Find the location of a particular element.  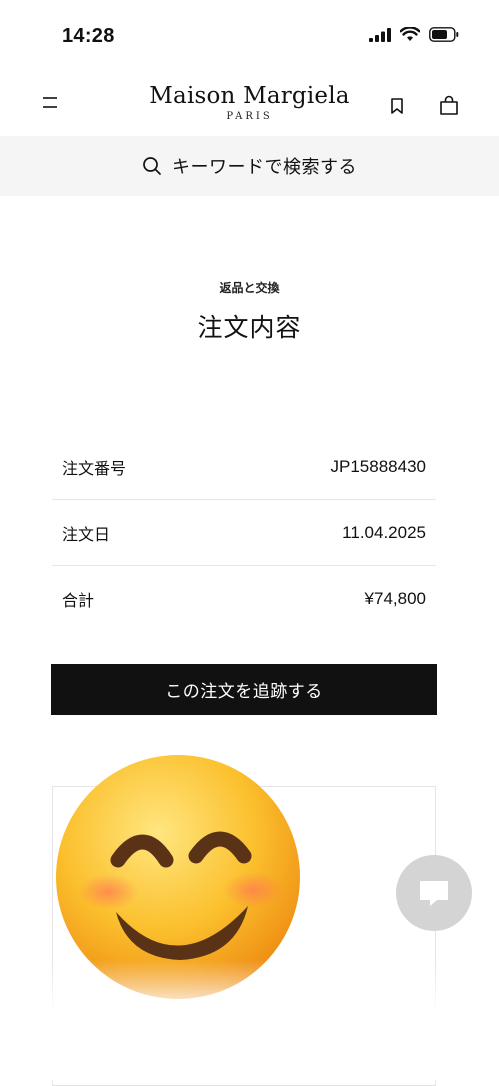

status-time: 14:28 is located at coordinates (88, 36).